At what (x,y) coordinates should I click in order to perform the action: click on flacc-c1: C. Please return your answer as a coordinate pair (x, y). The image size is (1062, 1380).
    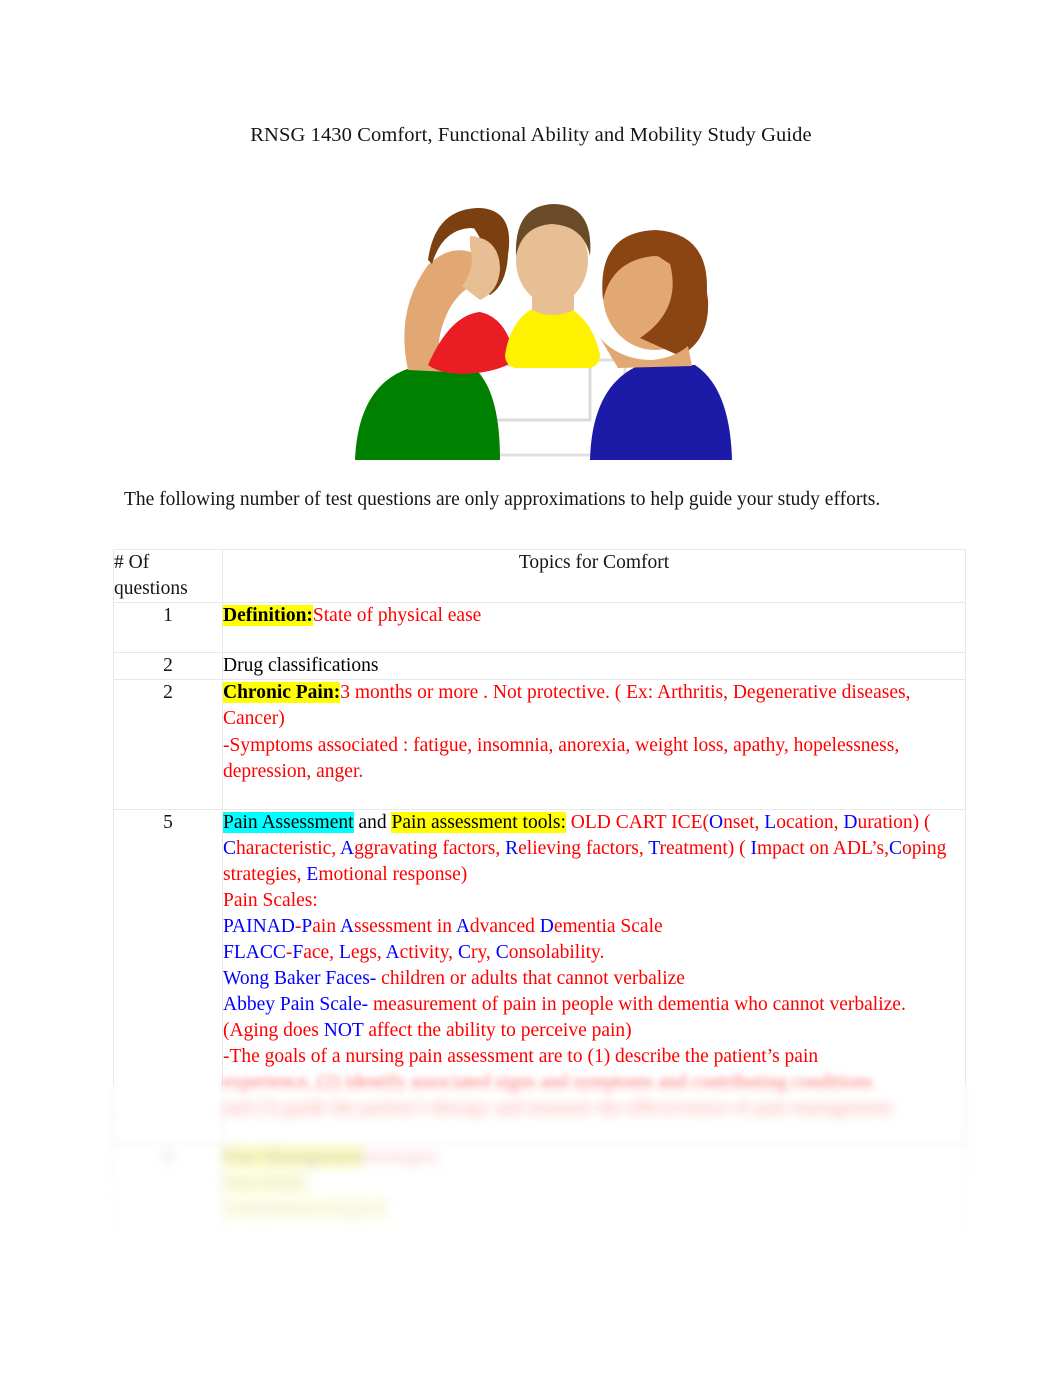
    Looking at the image, I should click on (464, 952).